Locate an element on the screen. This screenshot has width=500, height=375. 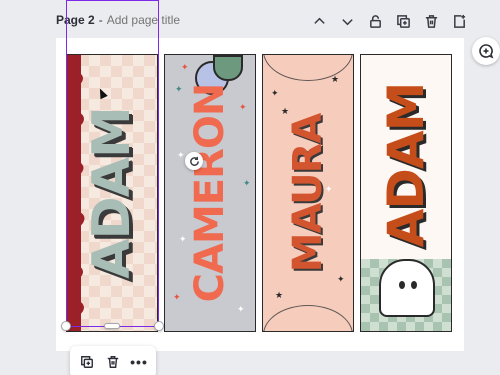
duplicate-icon is located at coordinates (87, 362).